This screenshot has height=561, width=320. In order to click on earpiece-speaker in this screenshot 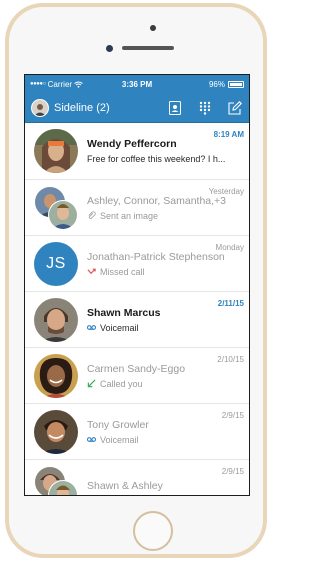, I will do `click(148, 48)`.